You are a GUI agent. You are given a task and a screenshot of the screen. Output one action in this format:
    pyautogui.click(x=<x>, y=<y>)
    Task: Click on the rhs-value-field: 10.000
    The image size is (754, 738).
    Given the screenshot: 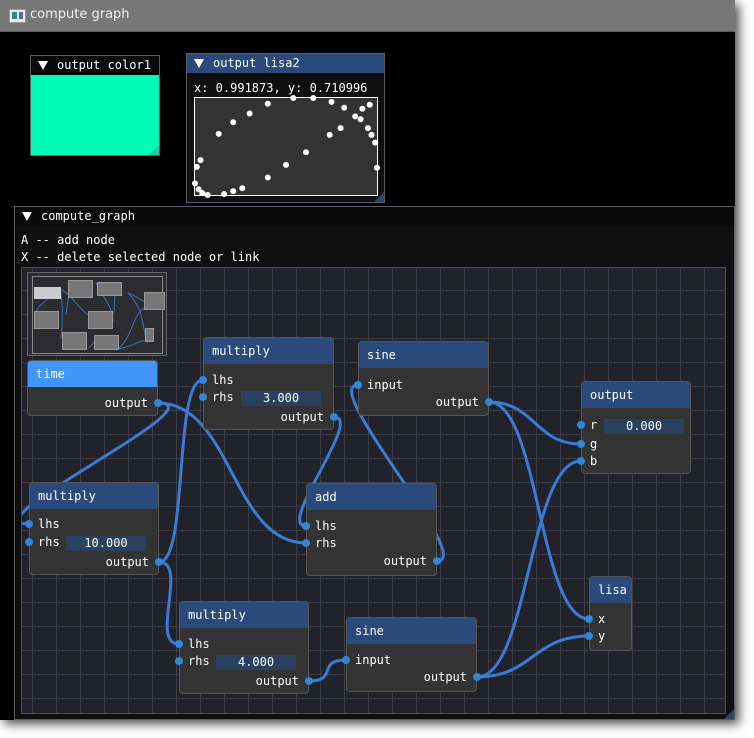 What is the action you would take?
    pyautogui.click(x=106, y=543)
    